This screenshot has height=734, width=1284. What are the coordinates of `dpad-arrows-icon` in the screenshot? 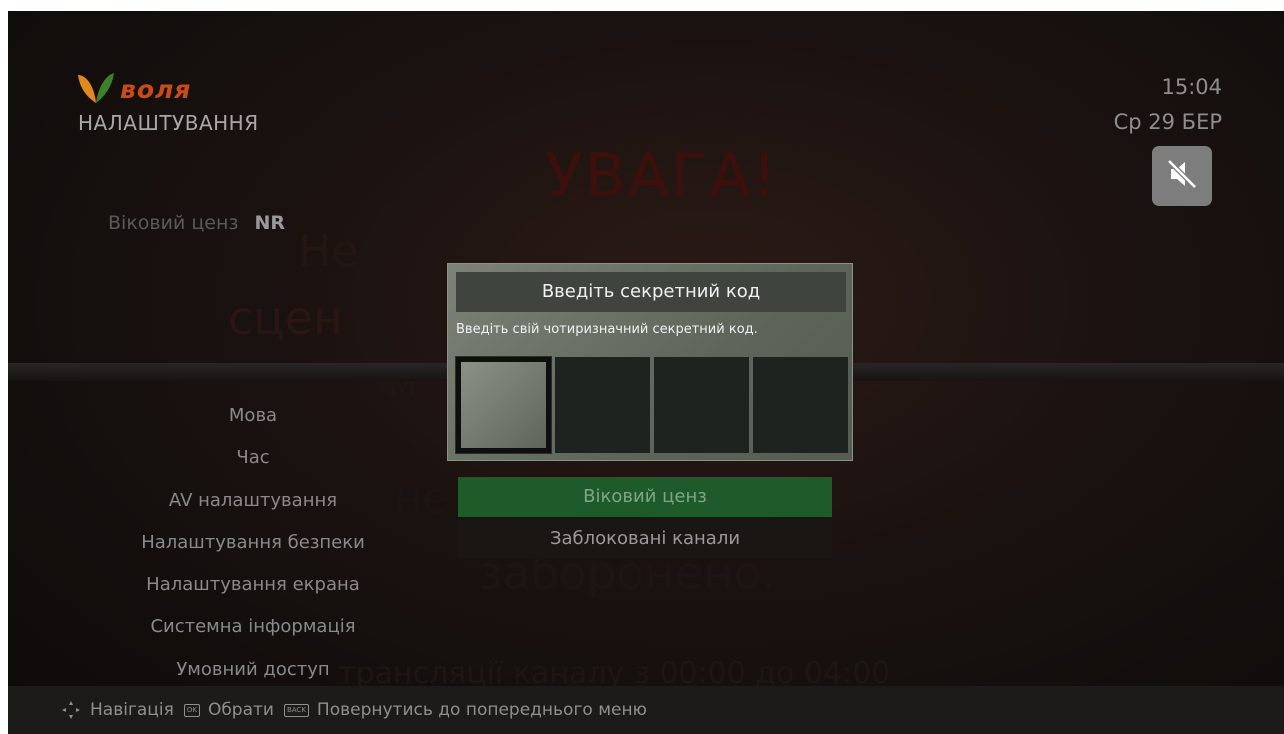 It's located at (71, 710).